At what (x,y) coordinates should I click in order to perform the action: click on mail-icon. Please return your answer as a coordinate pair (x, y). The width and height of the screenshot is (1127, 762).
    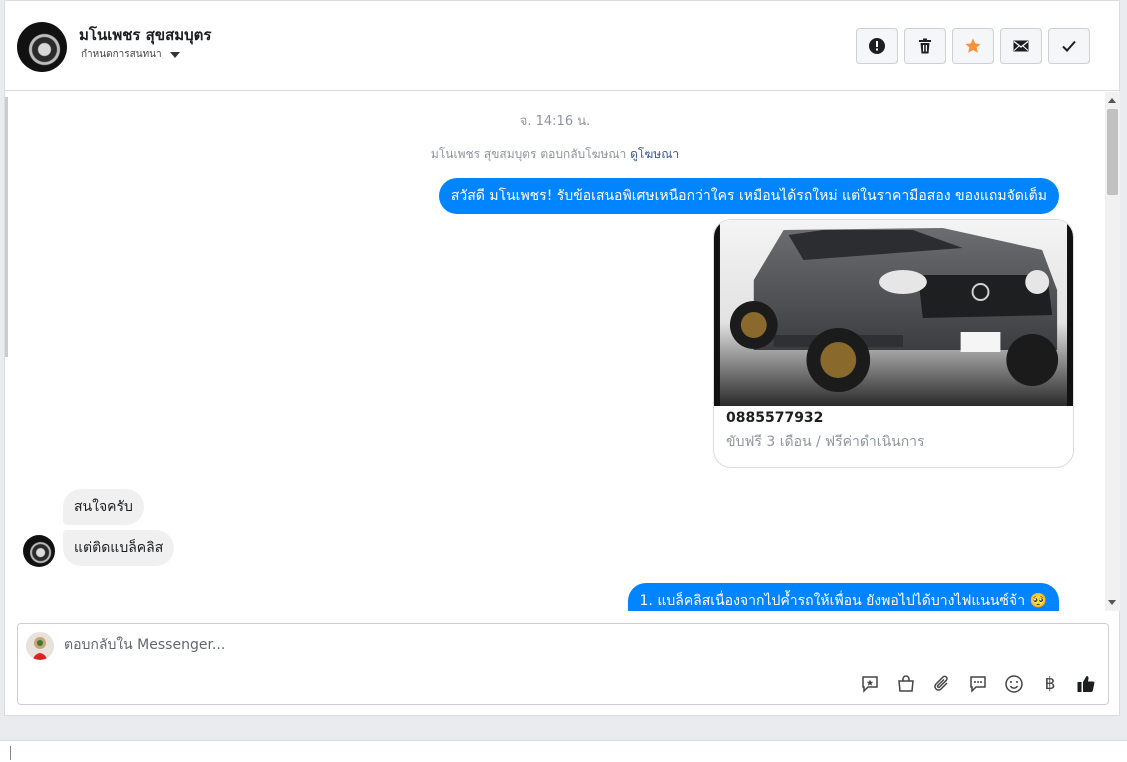
    Looking at the image, I should click on (1021, 46).